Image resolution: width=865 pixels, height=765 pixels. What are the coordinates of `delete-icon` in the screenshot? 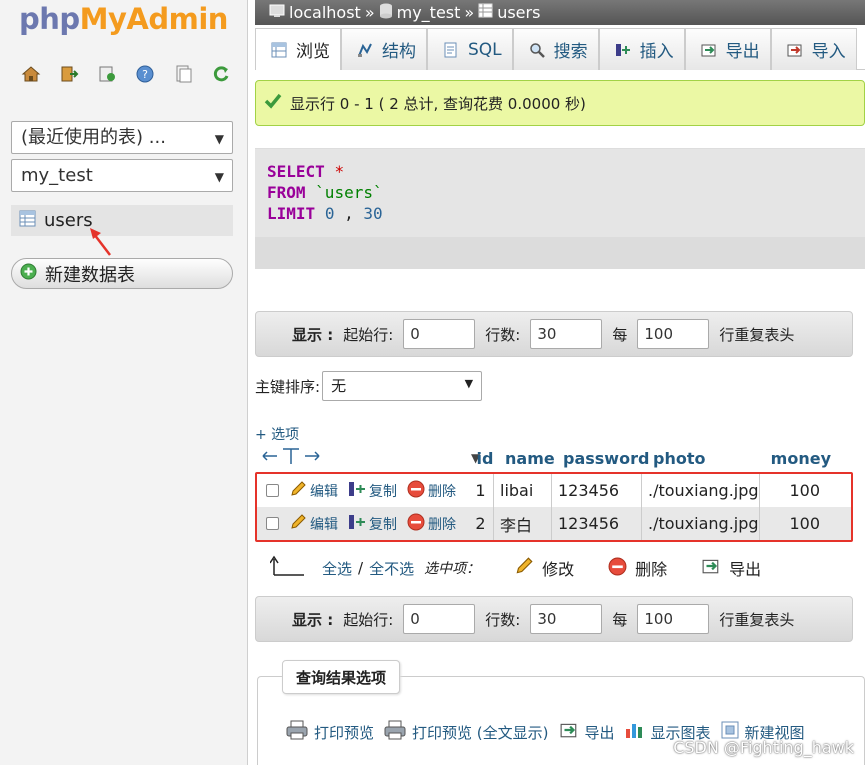 It's located at (416, 491).